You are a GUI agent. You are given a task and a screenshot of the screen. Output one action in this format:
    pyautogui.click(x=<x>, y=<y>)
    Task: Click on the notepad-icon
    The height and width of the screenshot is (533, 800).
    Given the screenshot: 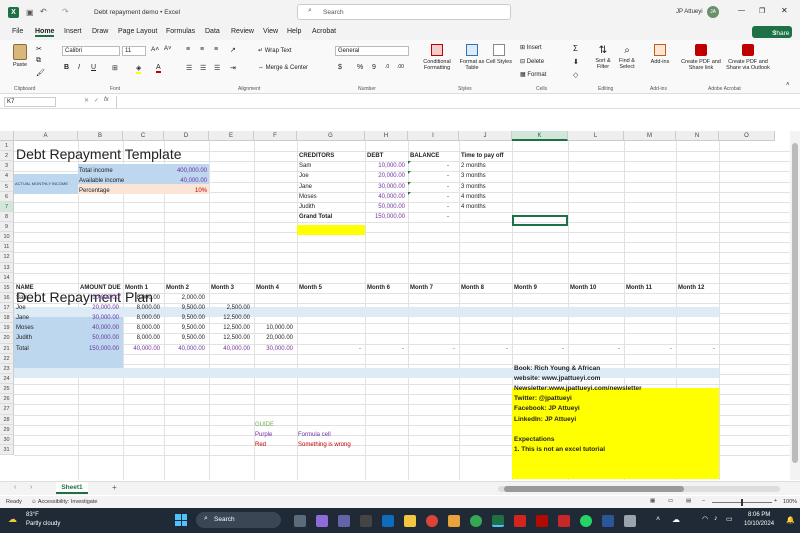 What is the action you would take?
    pyautogui.click(x=630, y=521)
    